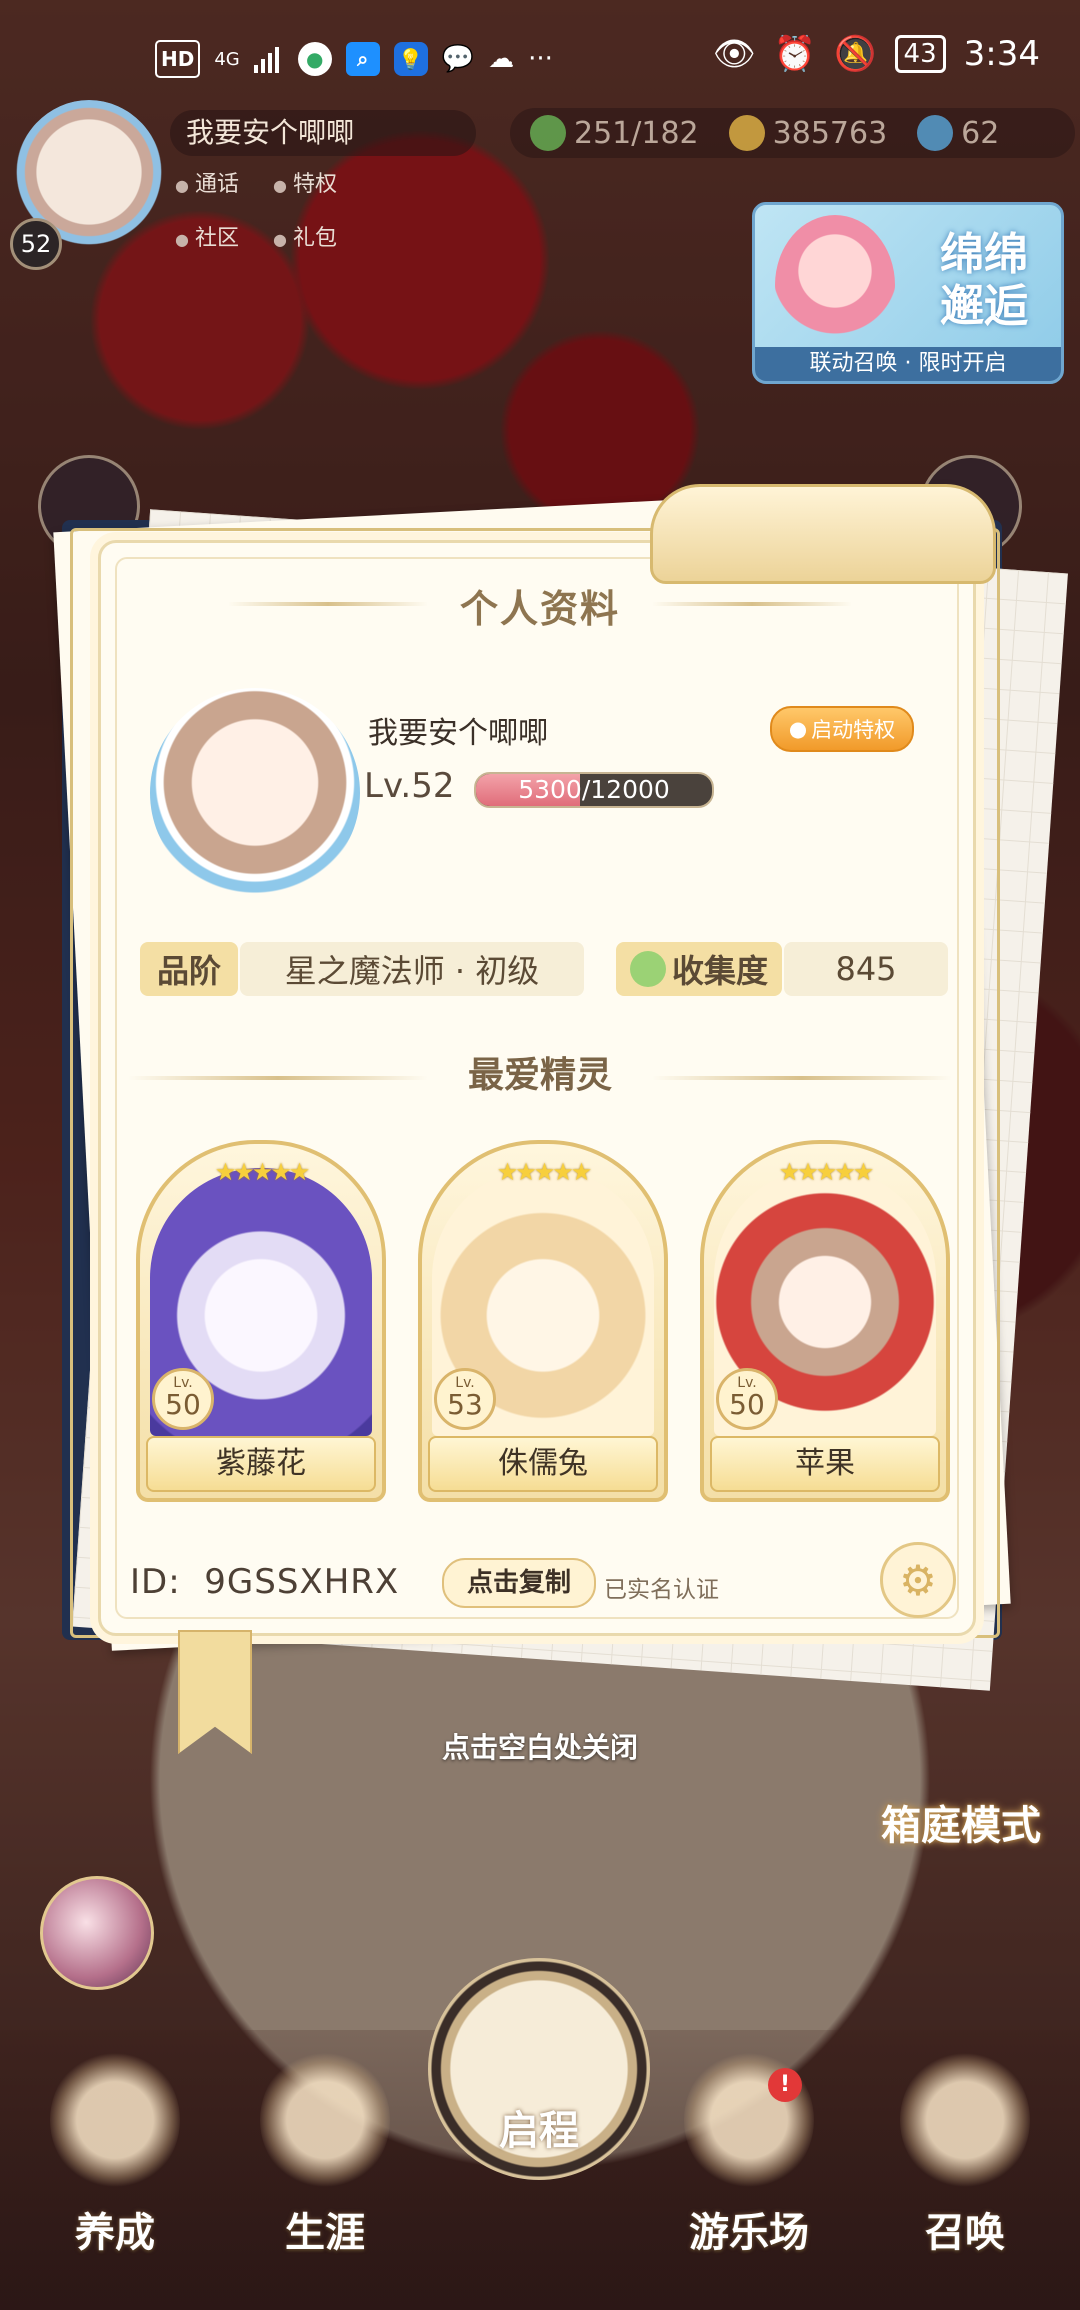 Image resolution: width=1080 pixels, height=2310 pixels. What do you see at coordinates (305, 182) in the screenshot?
I see `privilege-link: 特权` at bounding box center [305, 182].